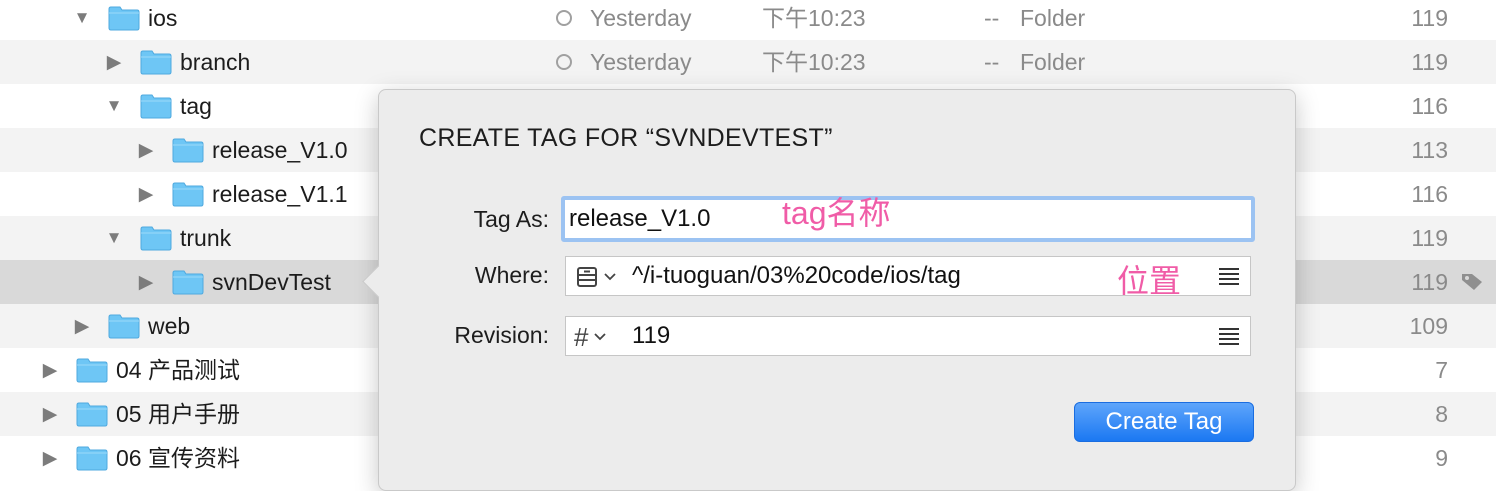 The height and width of the screenshot is (491, 1496). Describe the element at coordinates (1441, 458) in the screenshot. I see `revision-count: 9` at that location.